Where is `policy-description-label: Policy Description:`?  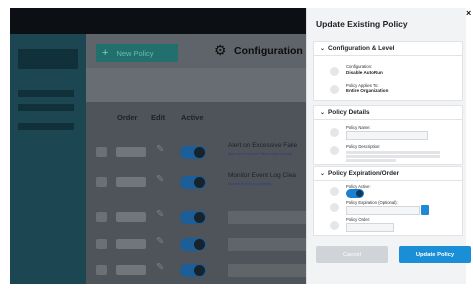 policy-description-label: Policy Description: is located at coordinates (363, 146).